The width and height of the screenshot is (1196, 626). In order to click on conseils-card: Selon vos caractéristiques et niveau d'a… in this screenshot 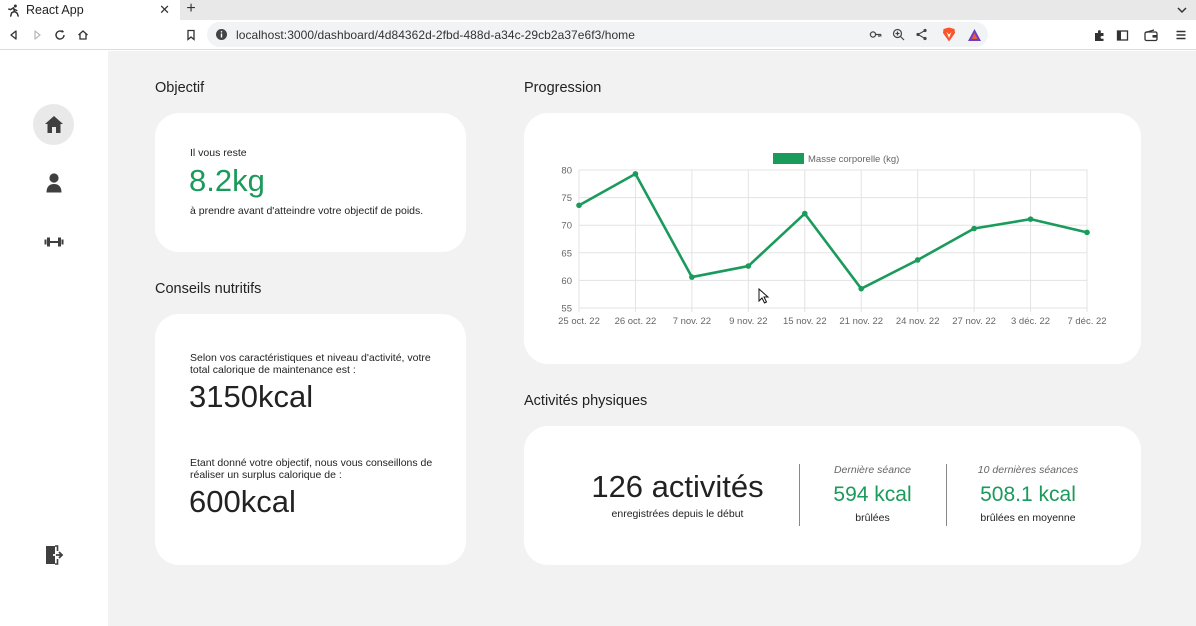, I will do `click(310, 439)`.